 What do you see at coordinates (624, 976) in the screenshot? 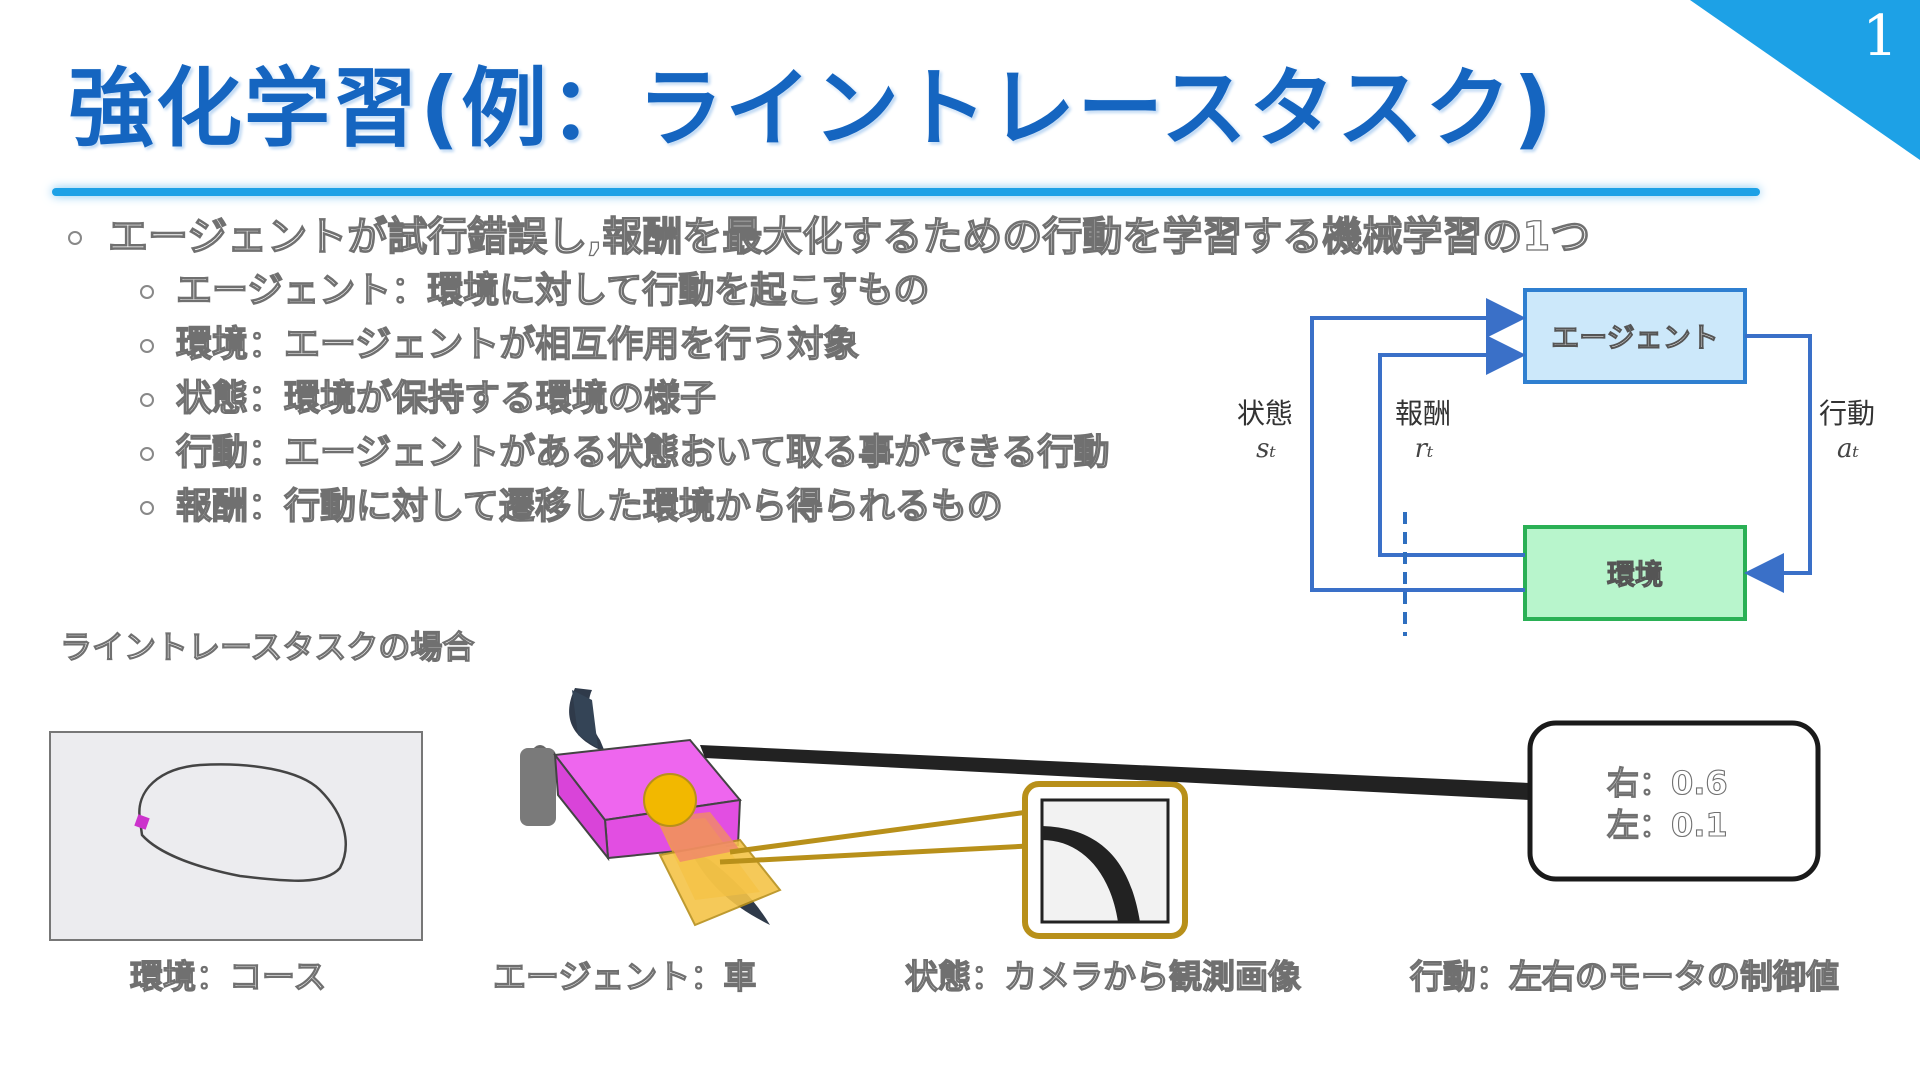
I see `caption-agent: エージェント：車` at bounding box center [624, 976].